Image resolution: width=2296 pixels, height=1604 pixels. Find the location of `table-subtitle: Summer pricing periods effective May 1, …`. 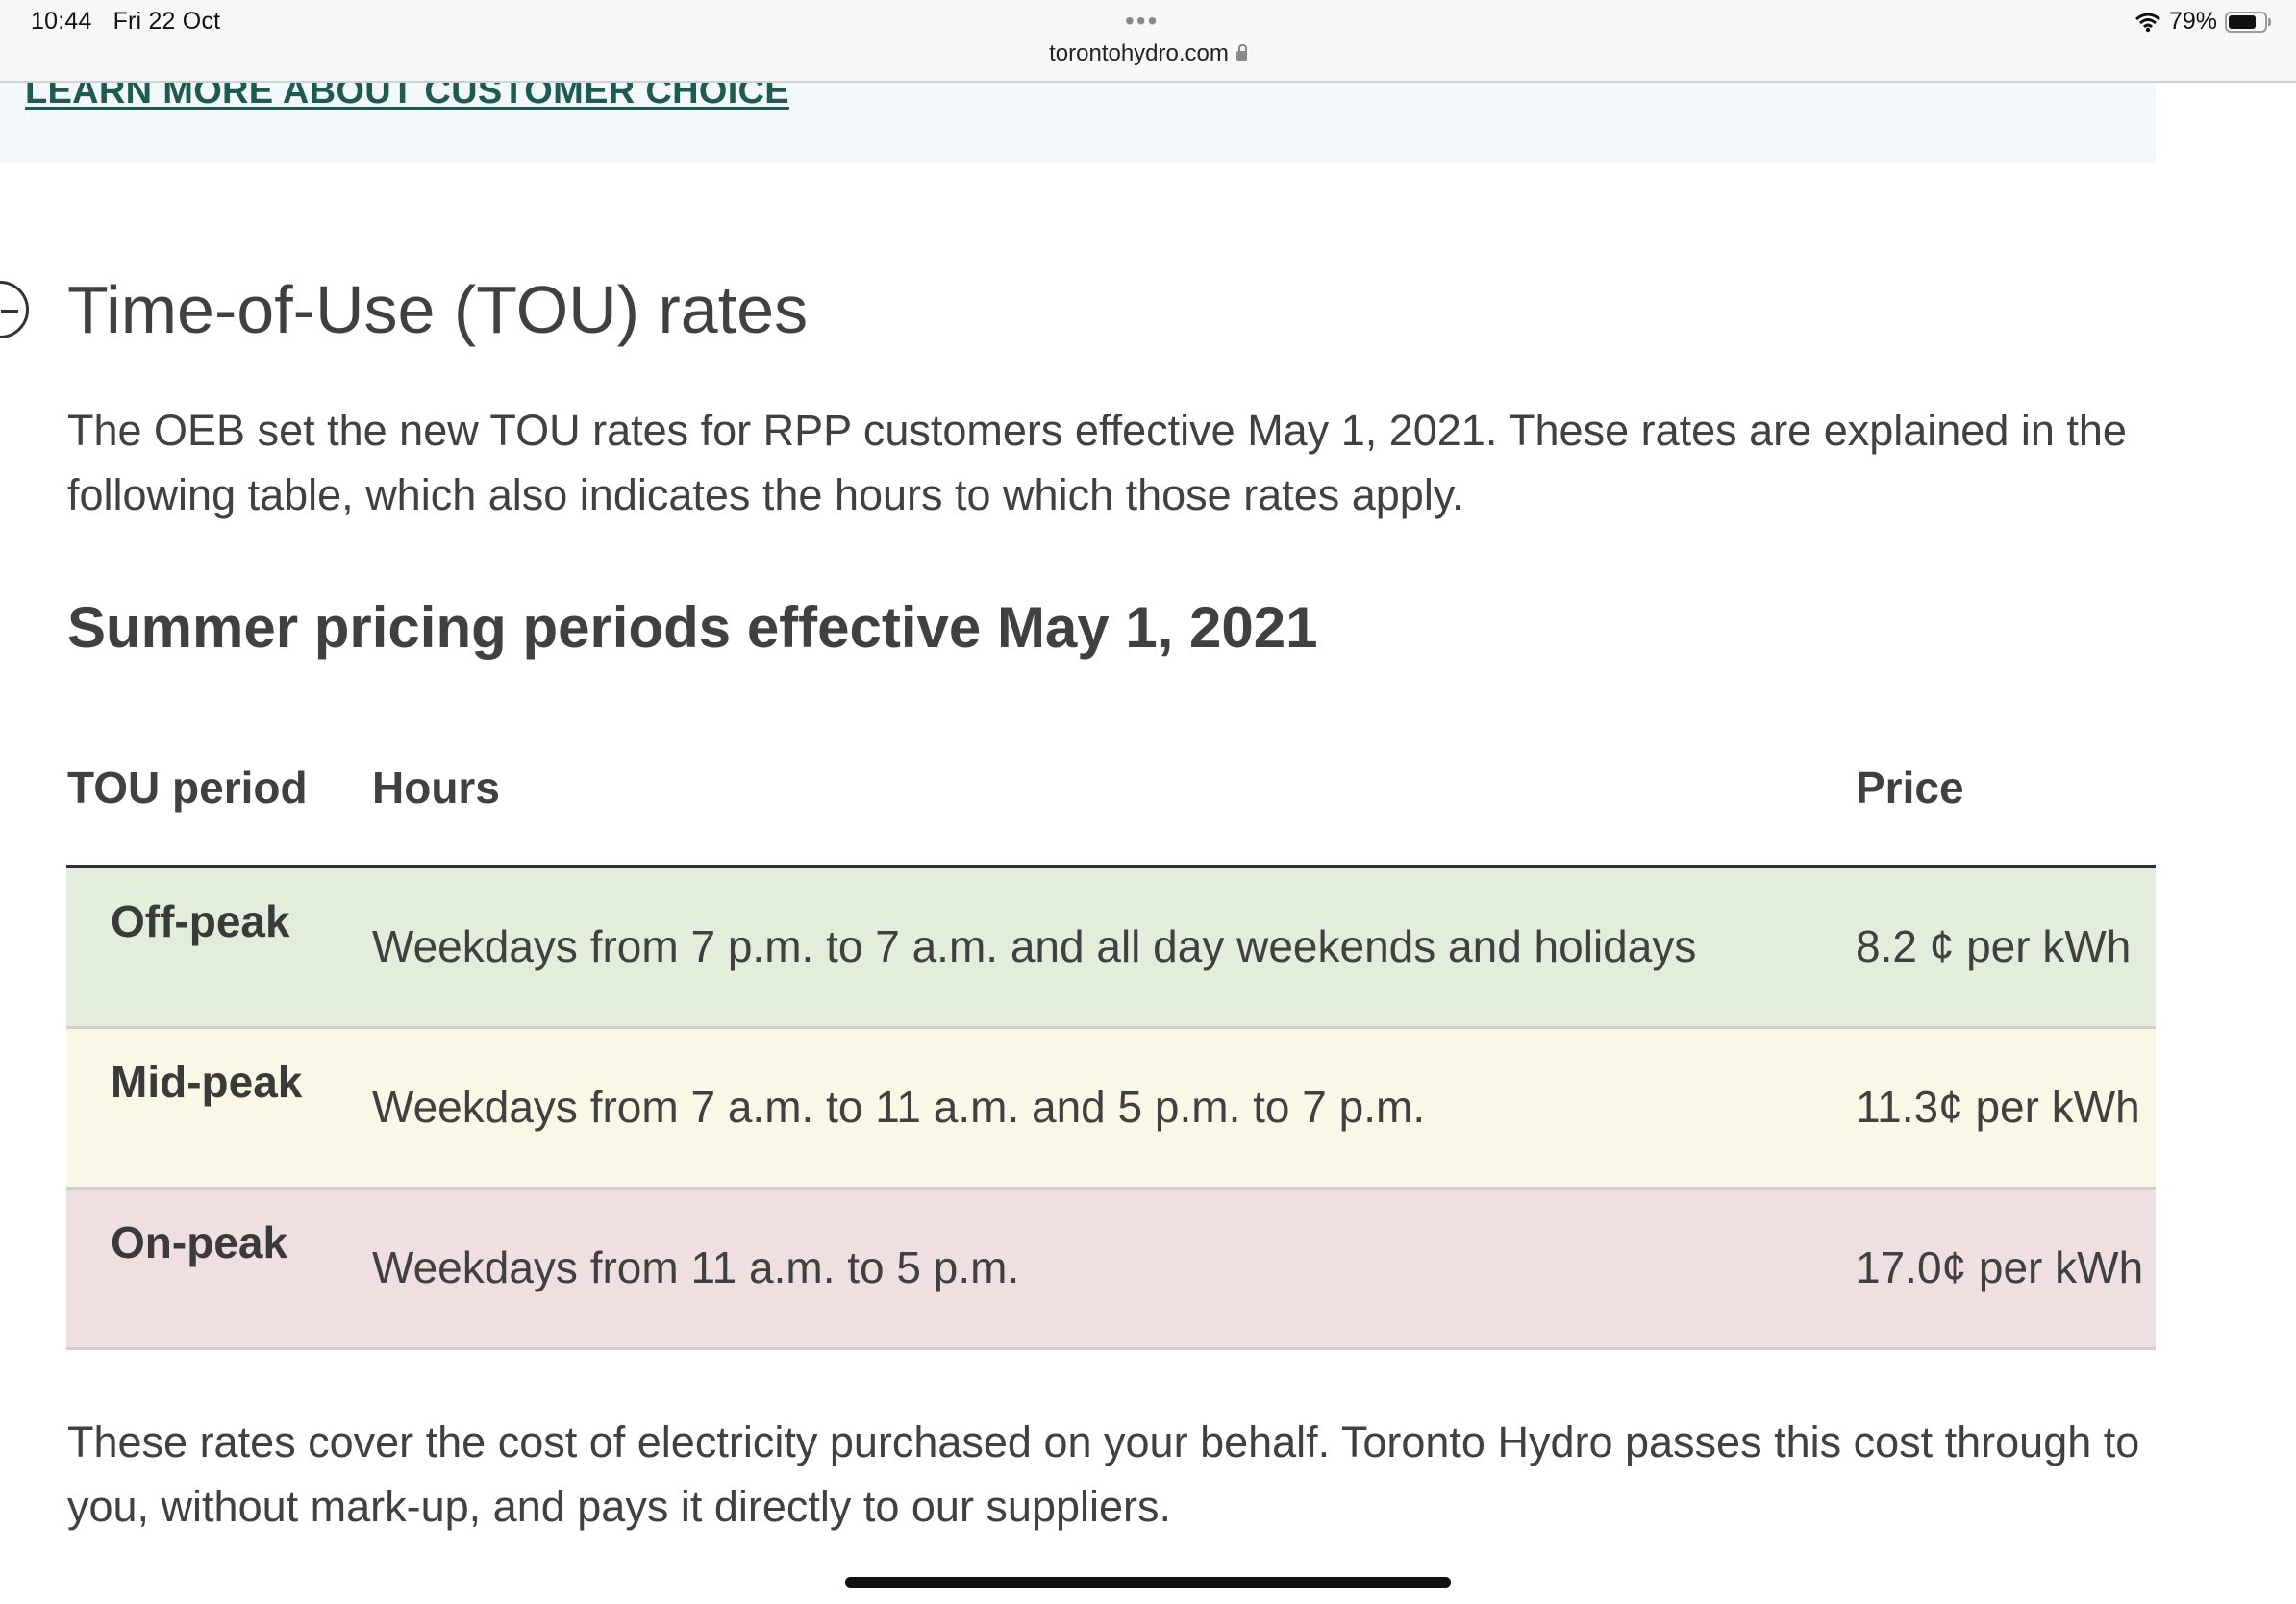

table-subtitle: Summer pricing periods effective May 1, … is located at coordinates (692, 627).